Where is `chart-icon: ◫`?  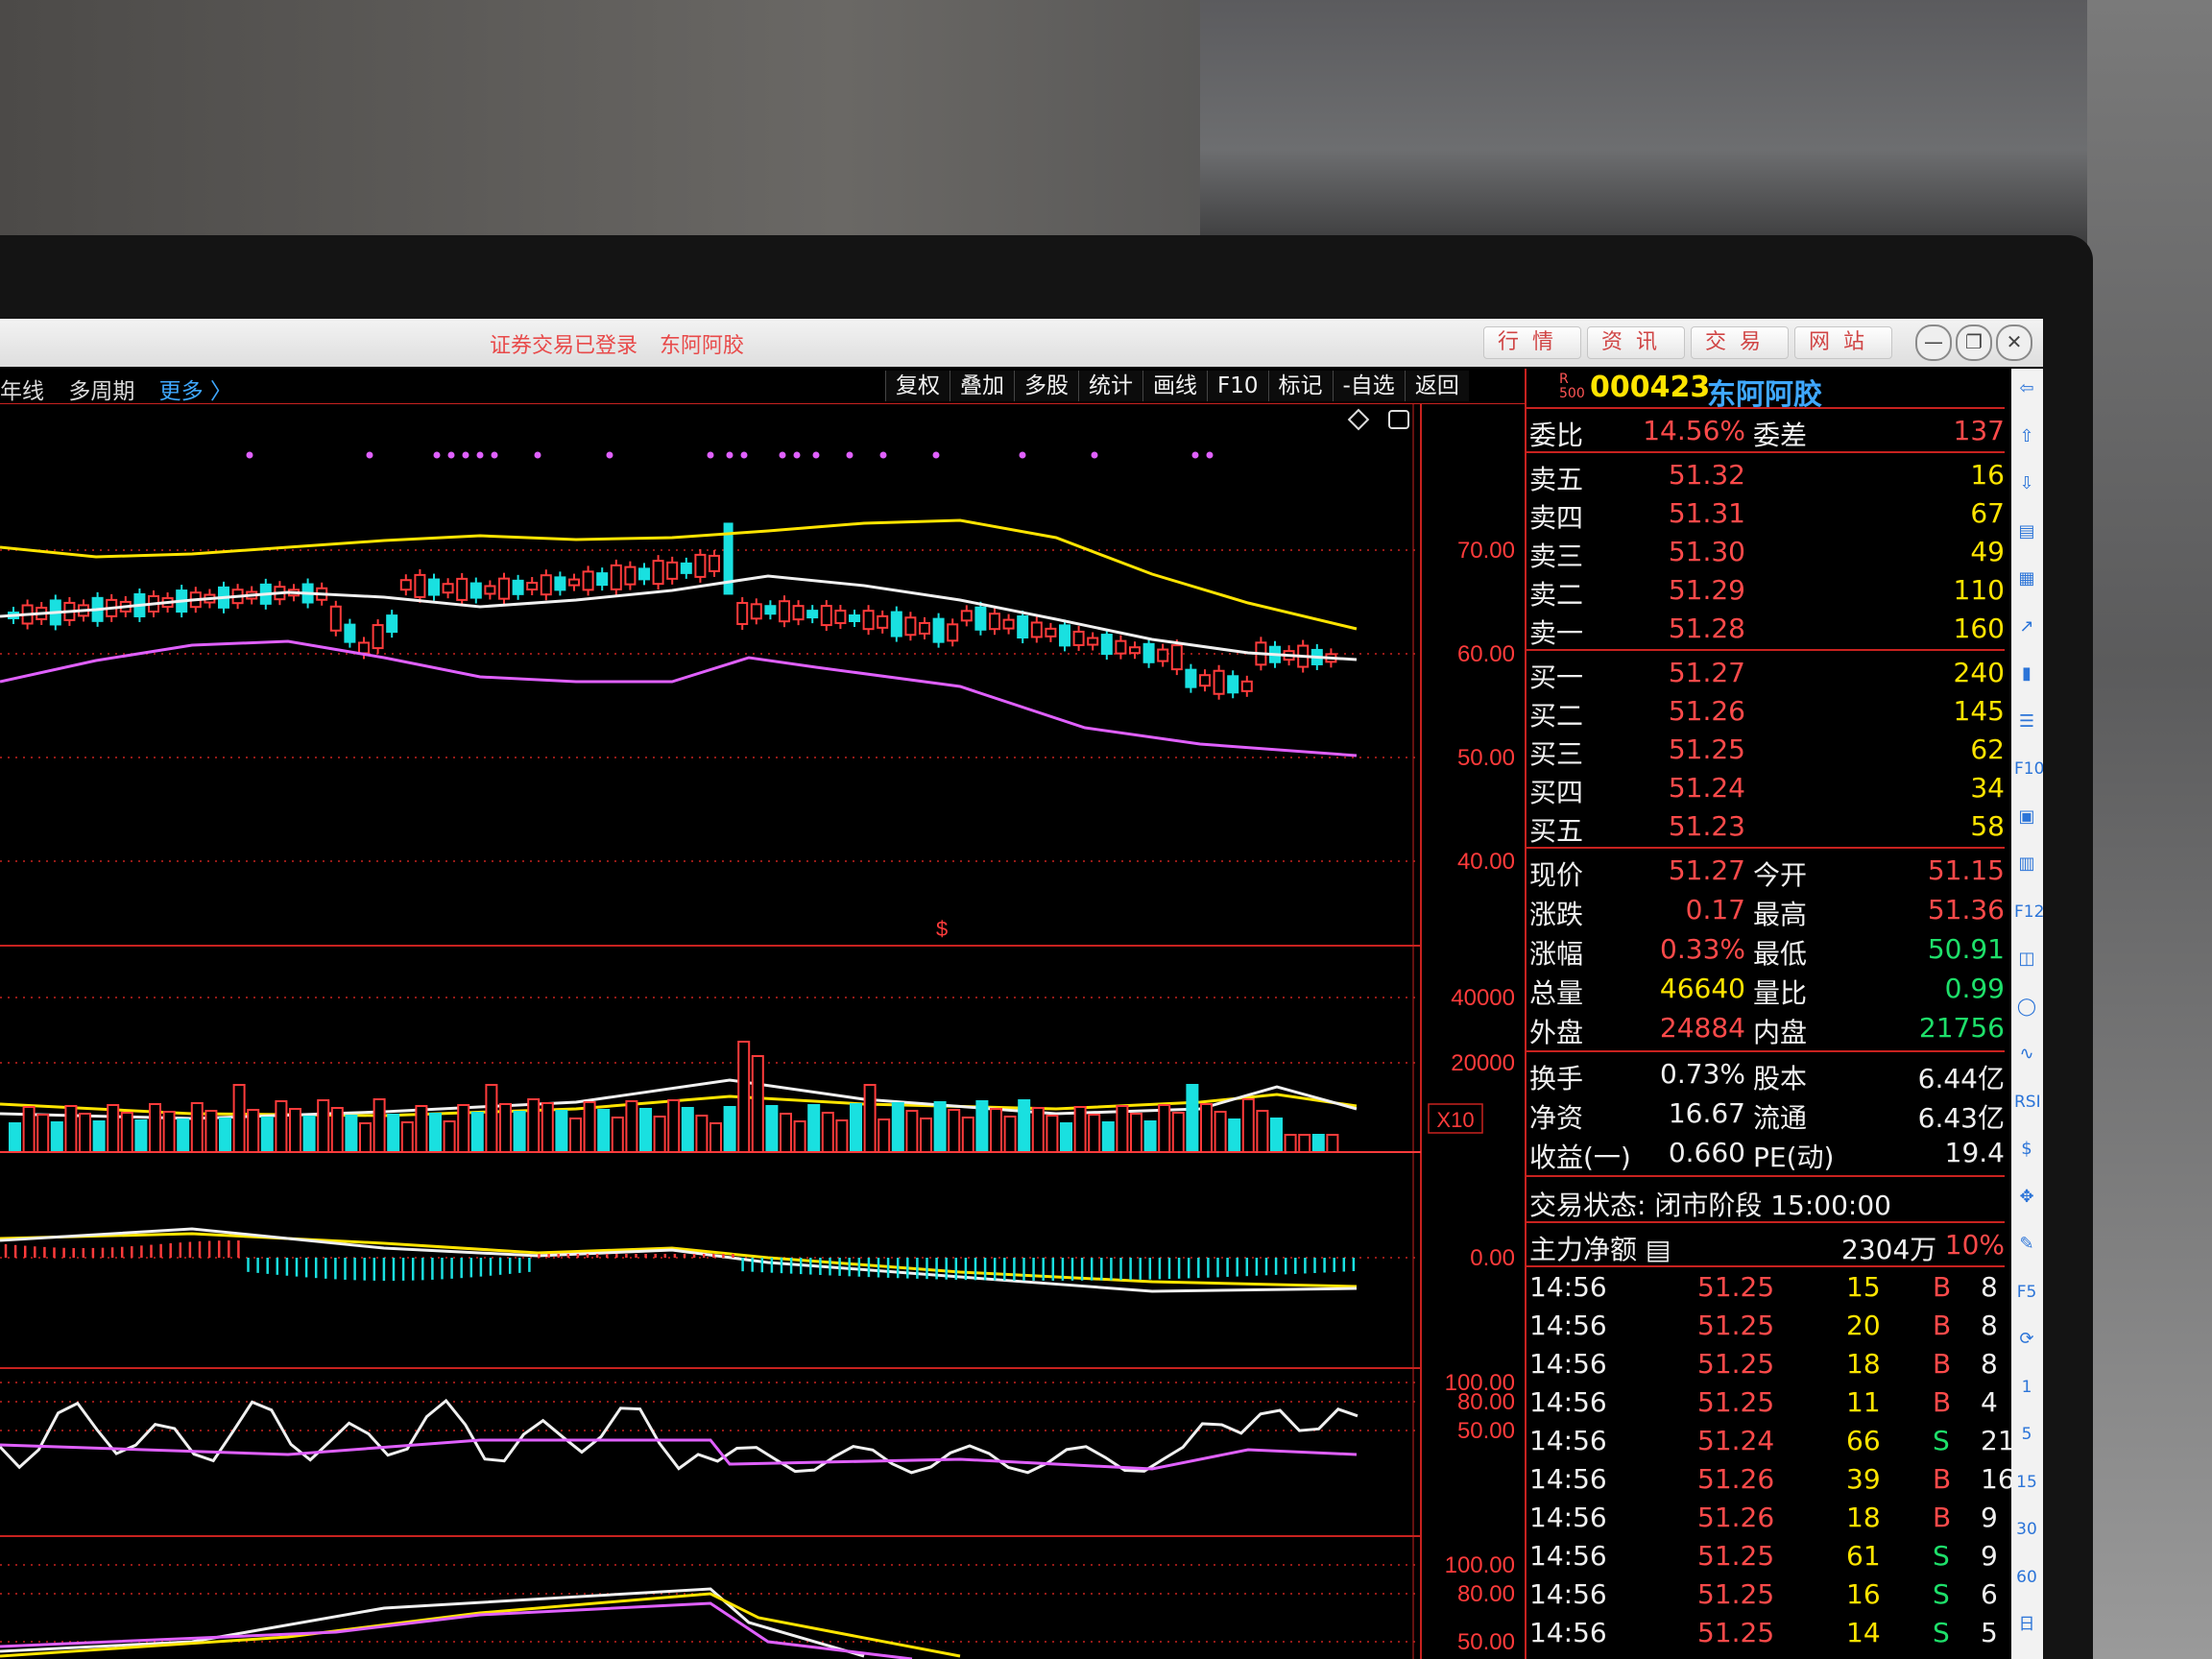
chart-icon: ◫ is located at coordinates (2026, 959).